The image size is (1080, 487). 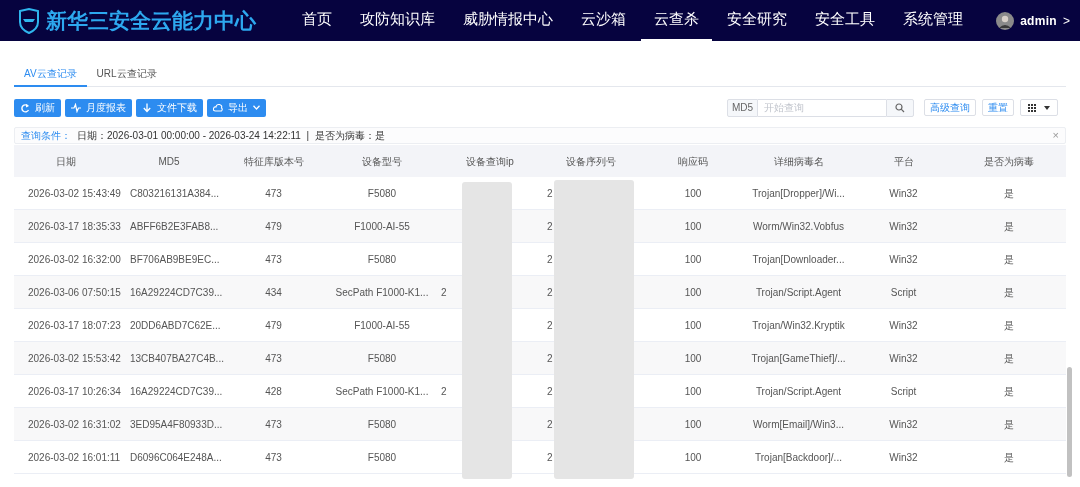 What do you see at coordinates (126, 74) in the screenshot?
I see `tab: URL云查记录` at bounding box center [126, 74].